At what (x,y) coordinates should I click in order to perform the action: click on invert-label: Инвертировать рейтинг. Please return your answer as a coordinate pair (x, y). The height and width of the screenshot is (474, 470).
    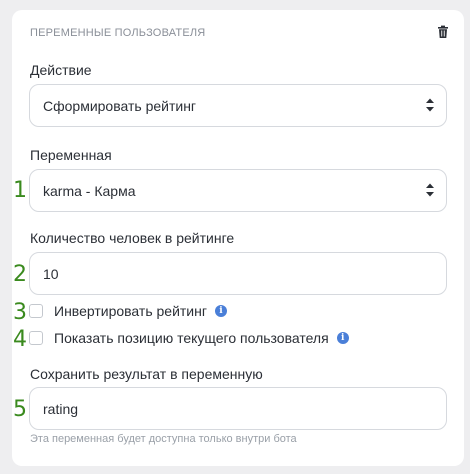
    Looking at the image, I should click on (130, 311).